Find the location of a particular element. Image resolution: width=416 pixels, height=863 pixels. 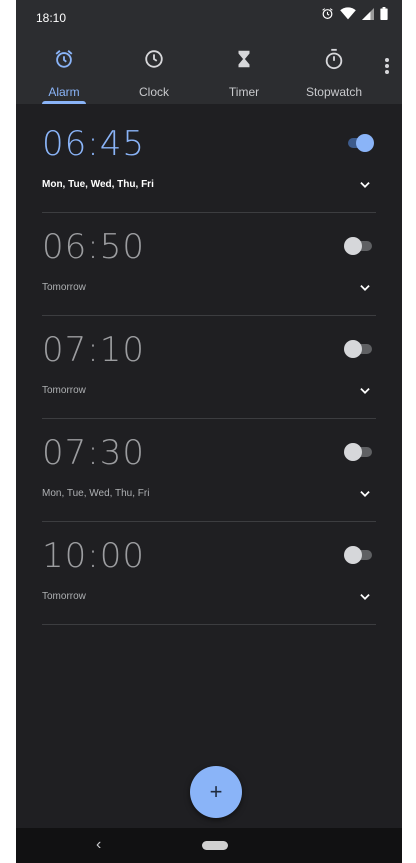

more-options-icon is located at coordinates (387, 68).